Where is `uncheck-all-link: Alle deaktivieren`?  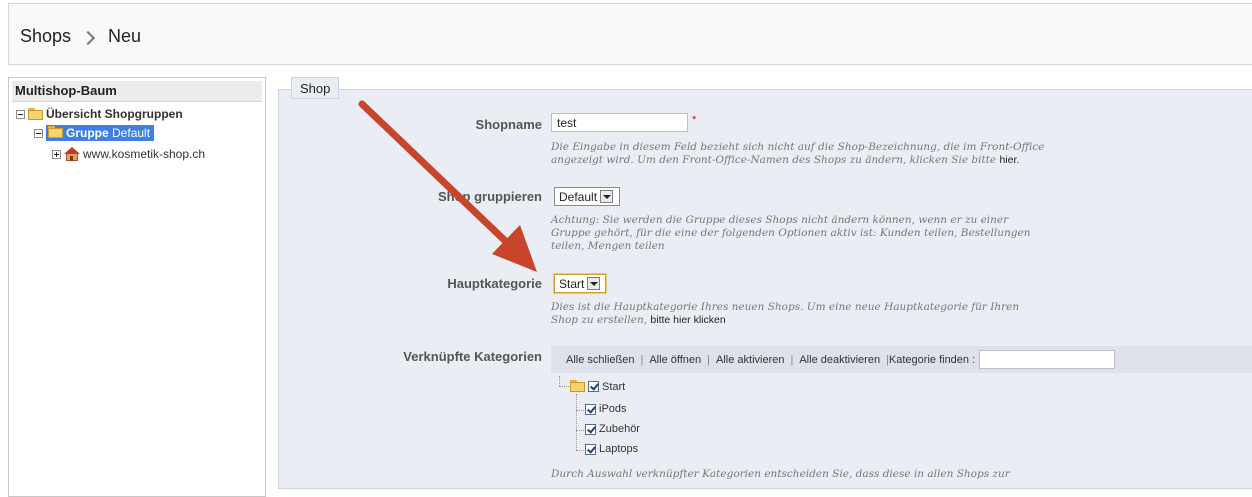
uncheck-all-link: Alle deaktivieren is located at coordinates (839, 360).